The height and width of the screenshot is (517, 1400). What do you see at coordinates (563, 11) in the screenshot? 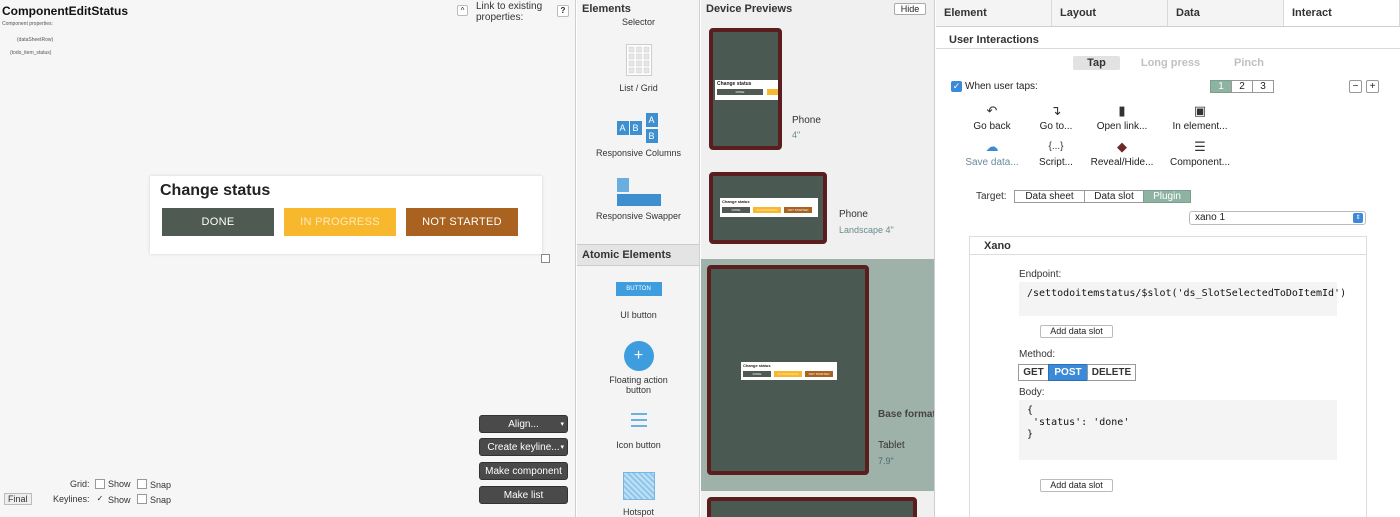
I see `help-button: ?` at bounding box center [563, 11].